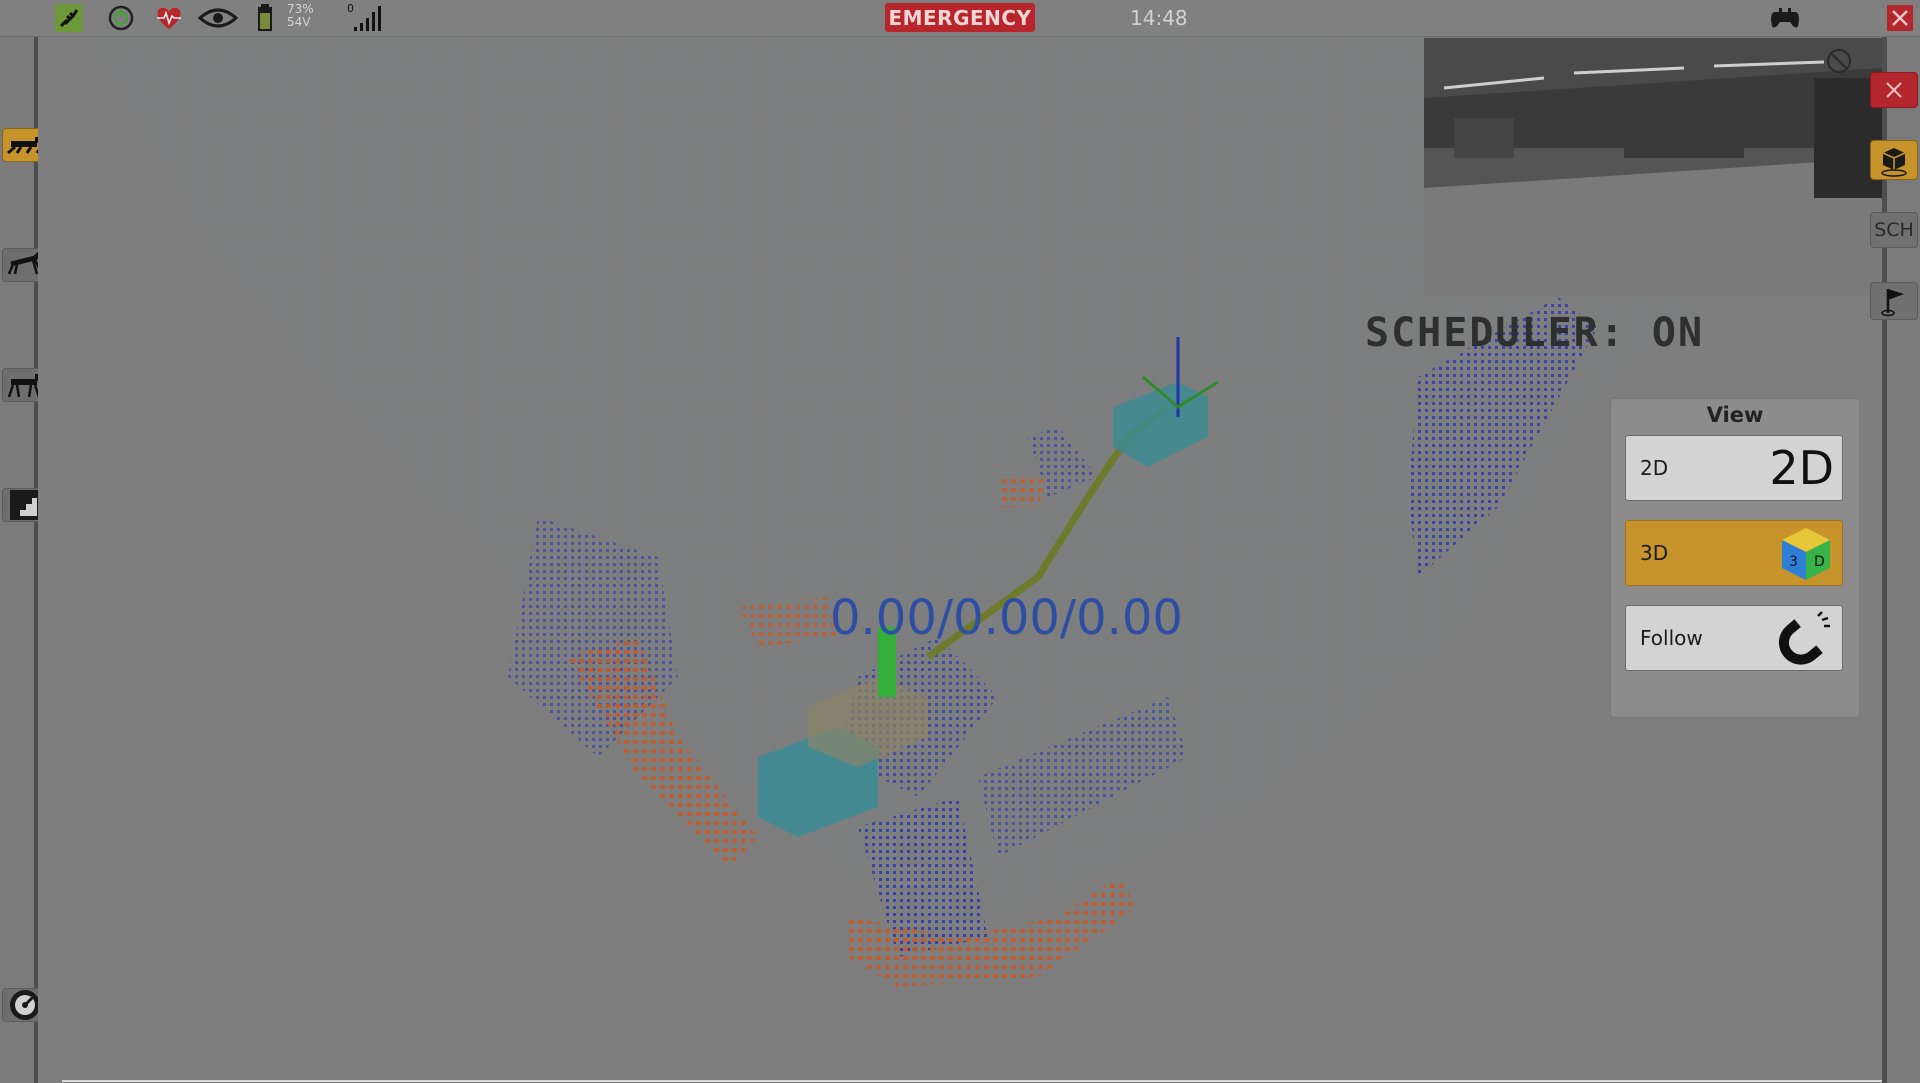 This screenshot has height=1083, width=1920. Describe the element at coordinates (17, 560) in the screenshot. I see `left-sidebar` at that location.